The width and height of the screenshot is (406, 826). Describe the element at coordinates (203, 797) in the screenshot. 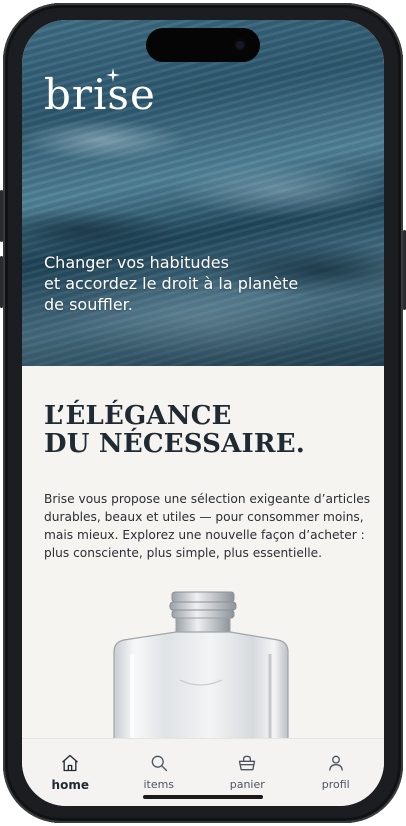

I see `home-indicator` at that location.